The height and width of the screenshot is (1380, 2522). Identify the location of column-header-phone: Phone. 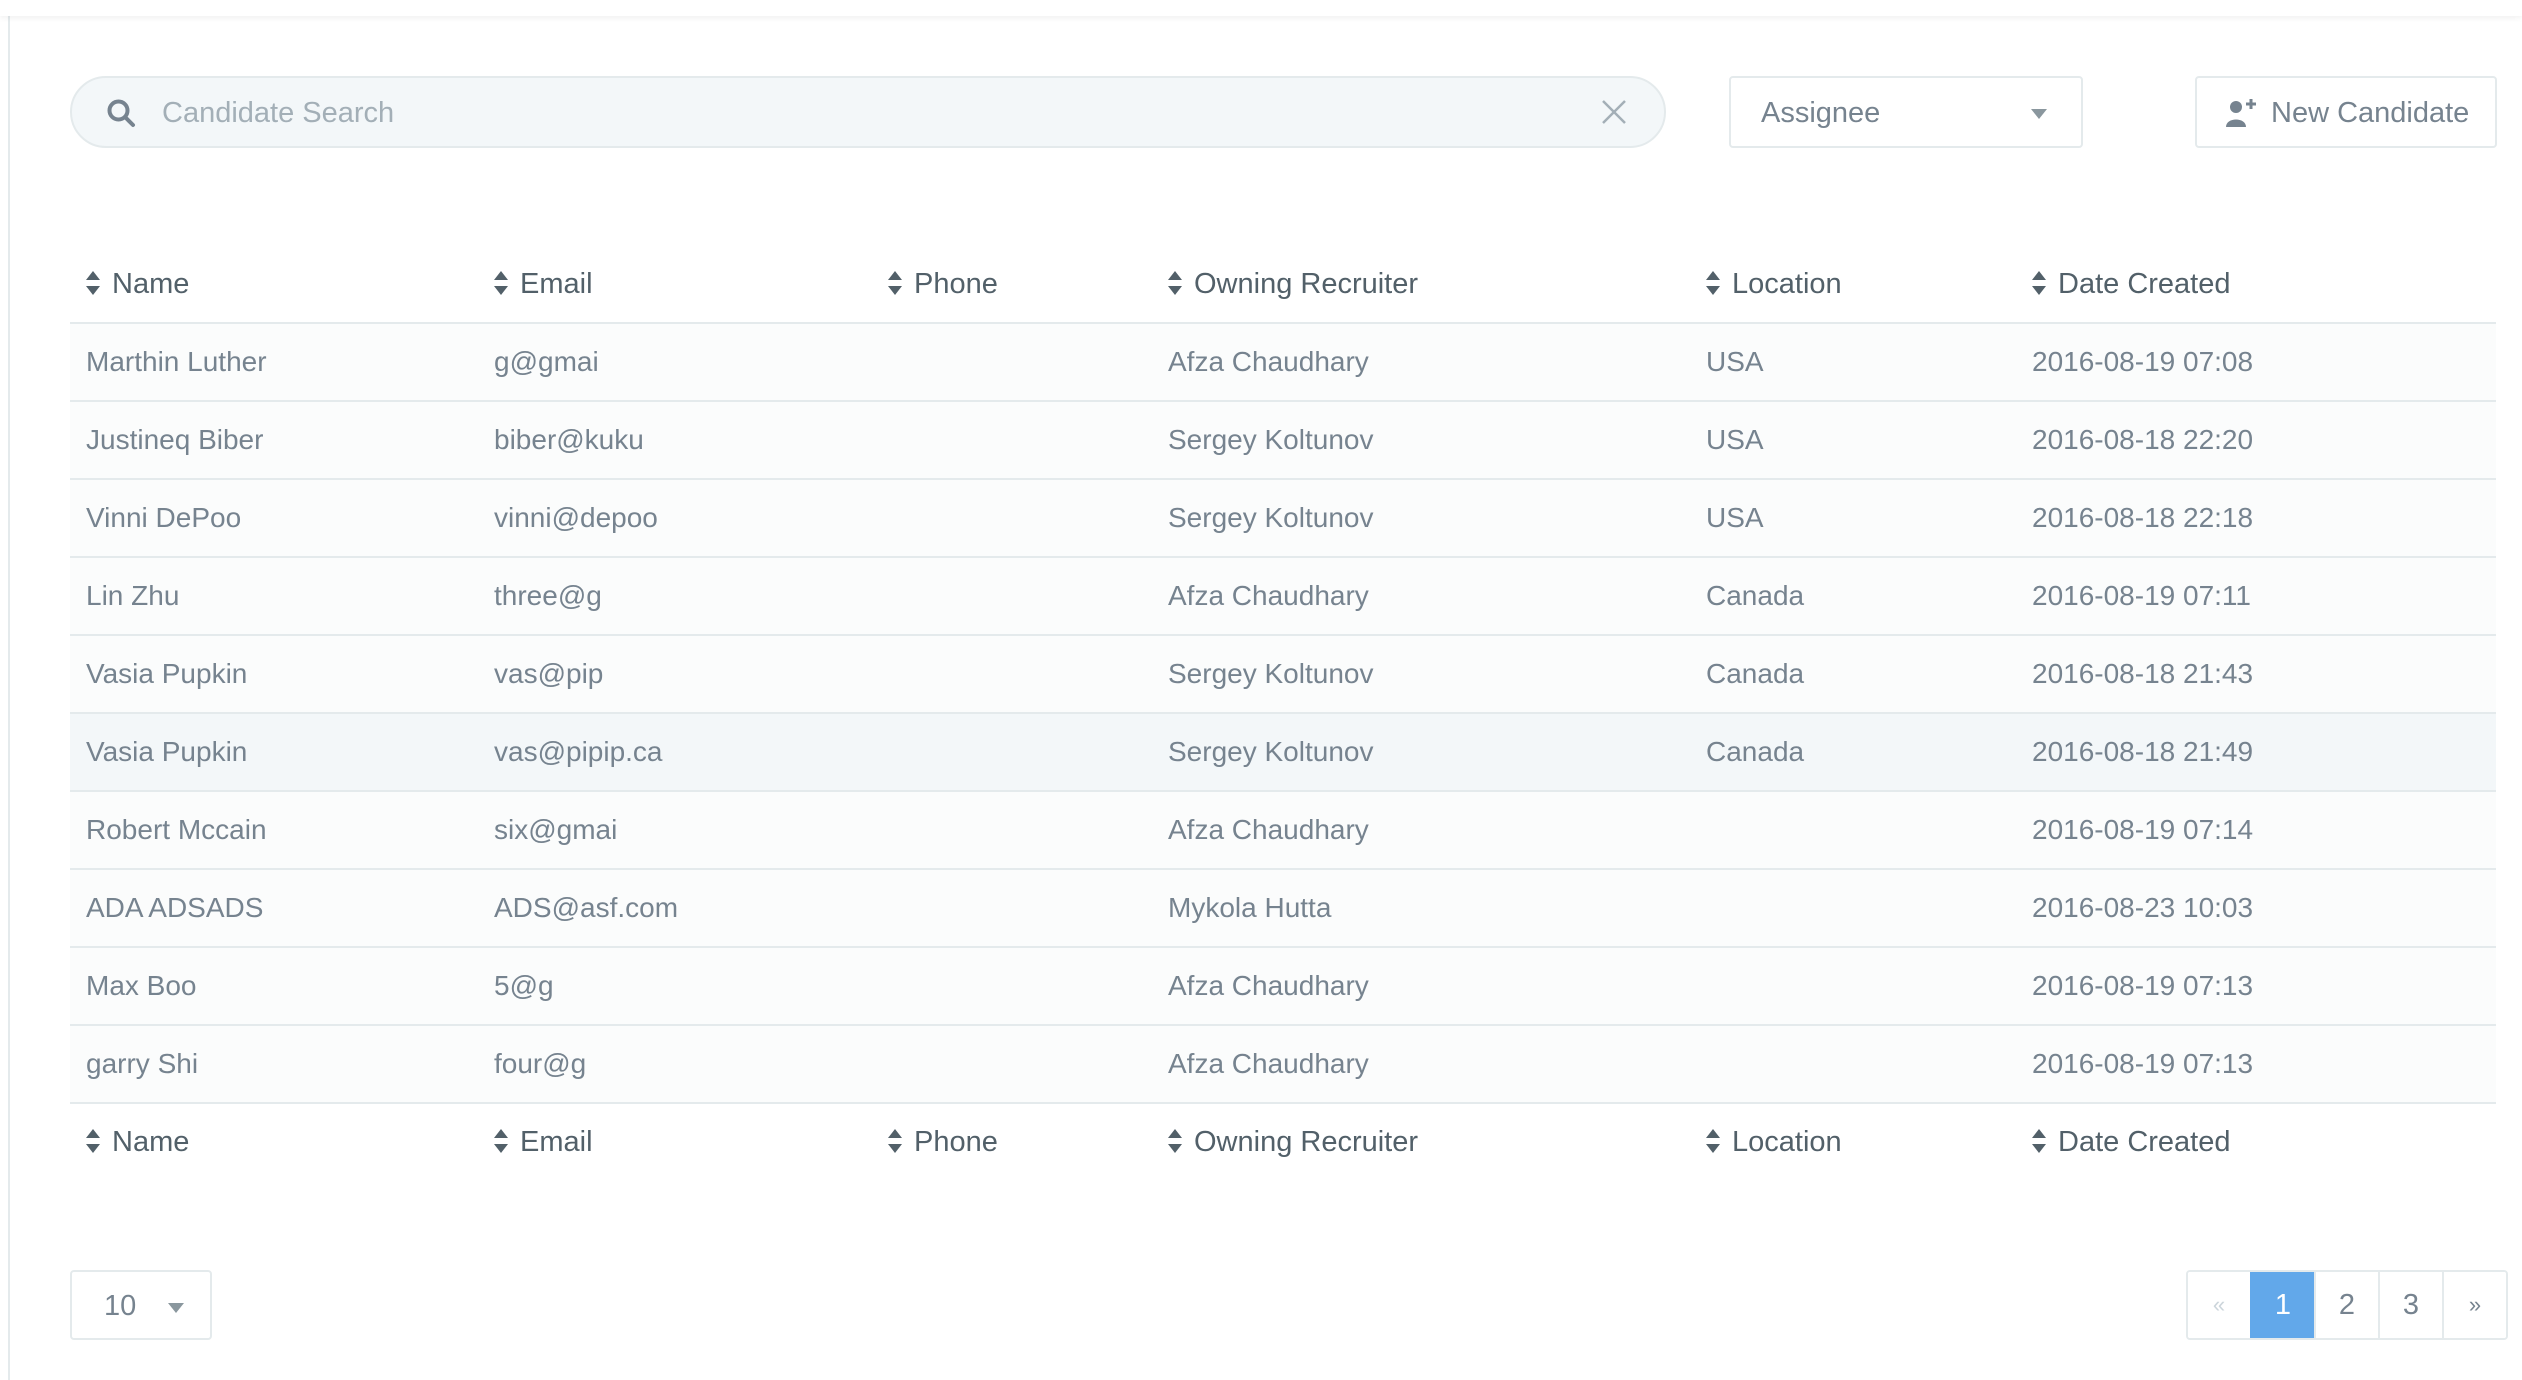
(943, 284).